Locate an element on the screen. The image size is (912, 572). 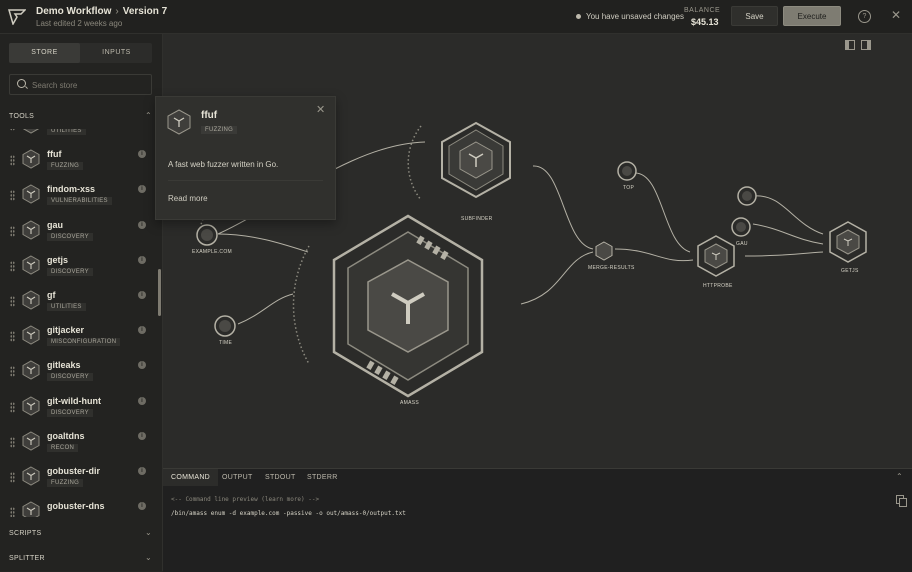
tool-list-item: getjs DISCOVERY i is located at coordinates (79, 269).